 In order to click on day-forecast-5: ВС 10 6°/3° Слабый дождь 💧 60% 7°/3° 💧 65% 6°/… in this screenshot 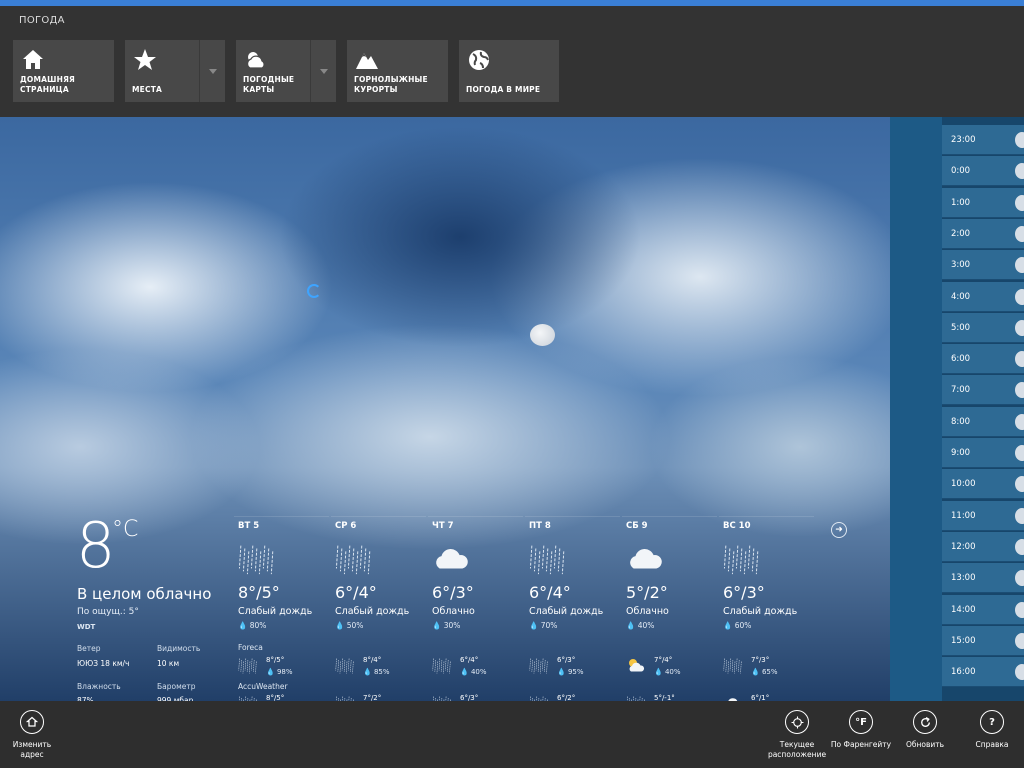, I will do `click(766, 610)`.